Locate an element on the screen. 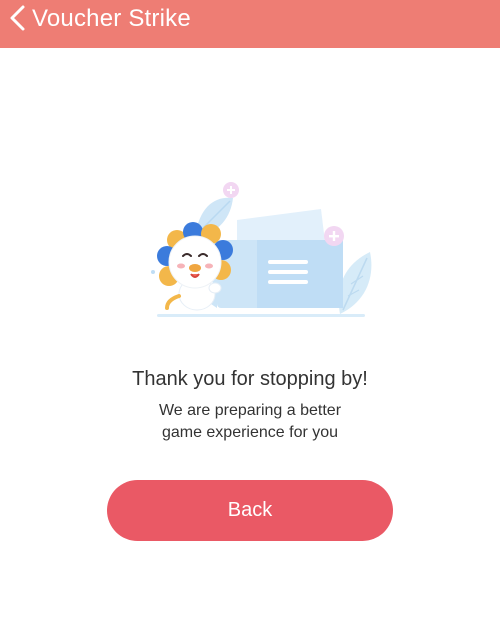  thank-you-heading: Thank you for stopping by! is located at coordinates (250, 379).